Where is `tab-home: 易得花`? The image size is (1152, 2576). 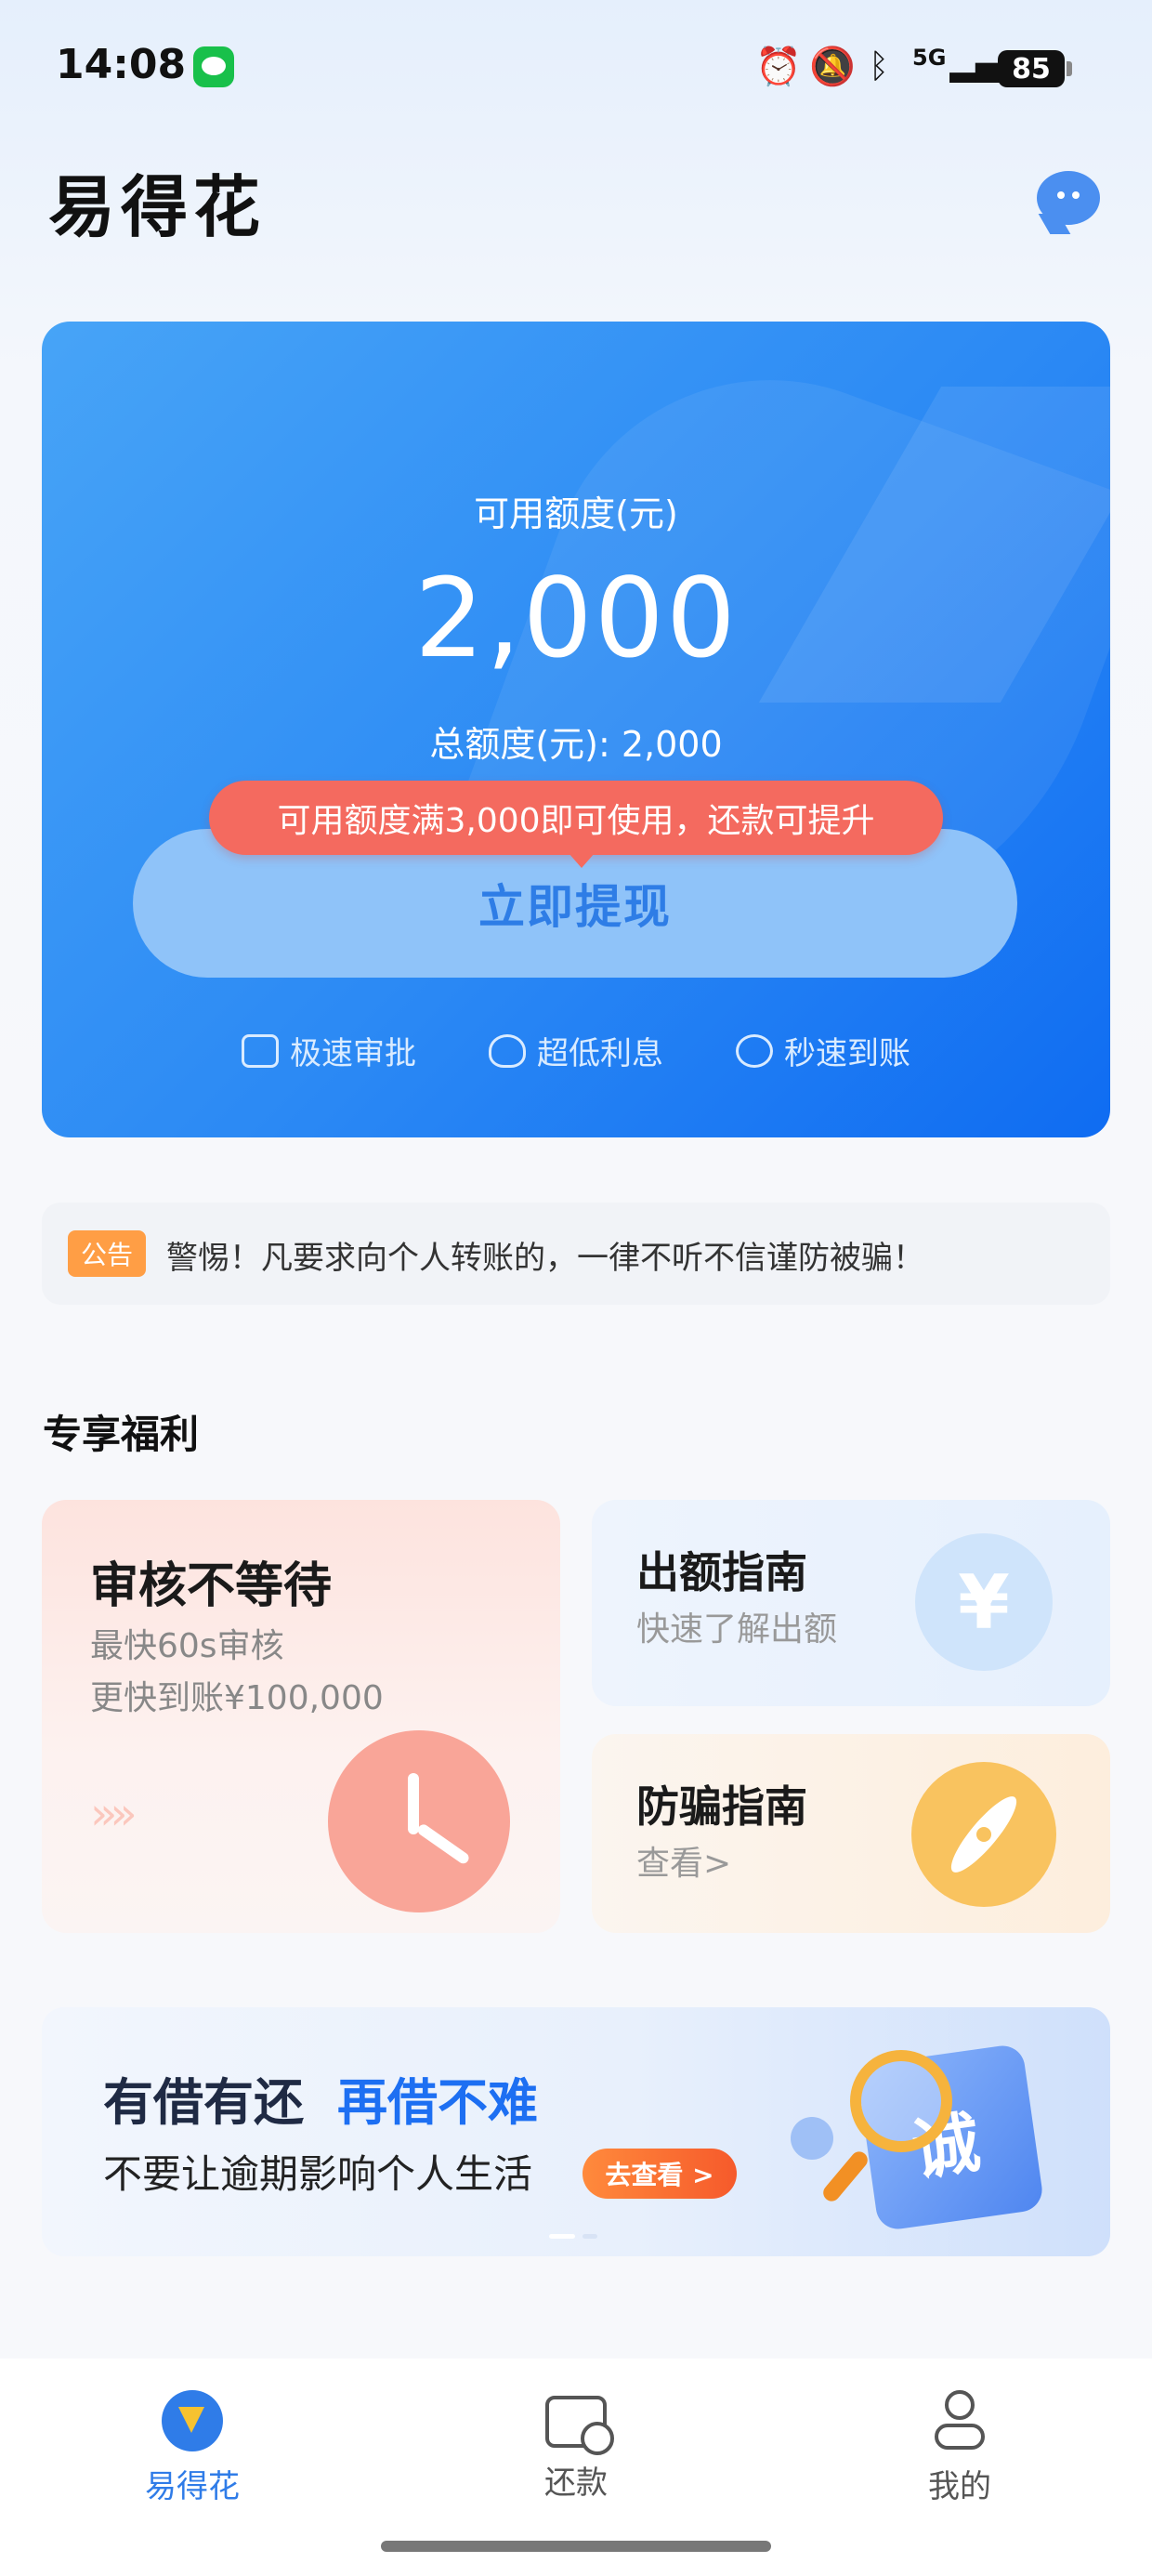 tab-home: 易得花 is located at coordinates (192, 2448).